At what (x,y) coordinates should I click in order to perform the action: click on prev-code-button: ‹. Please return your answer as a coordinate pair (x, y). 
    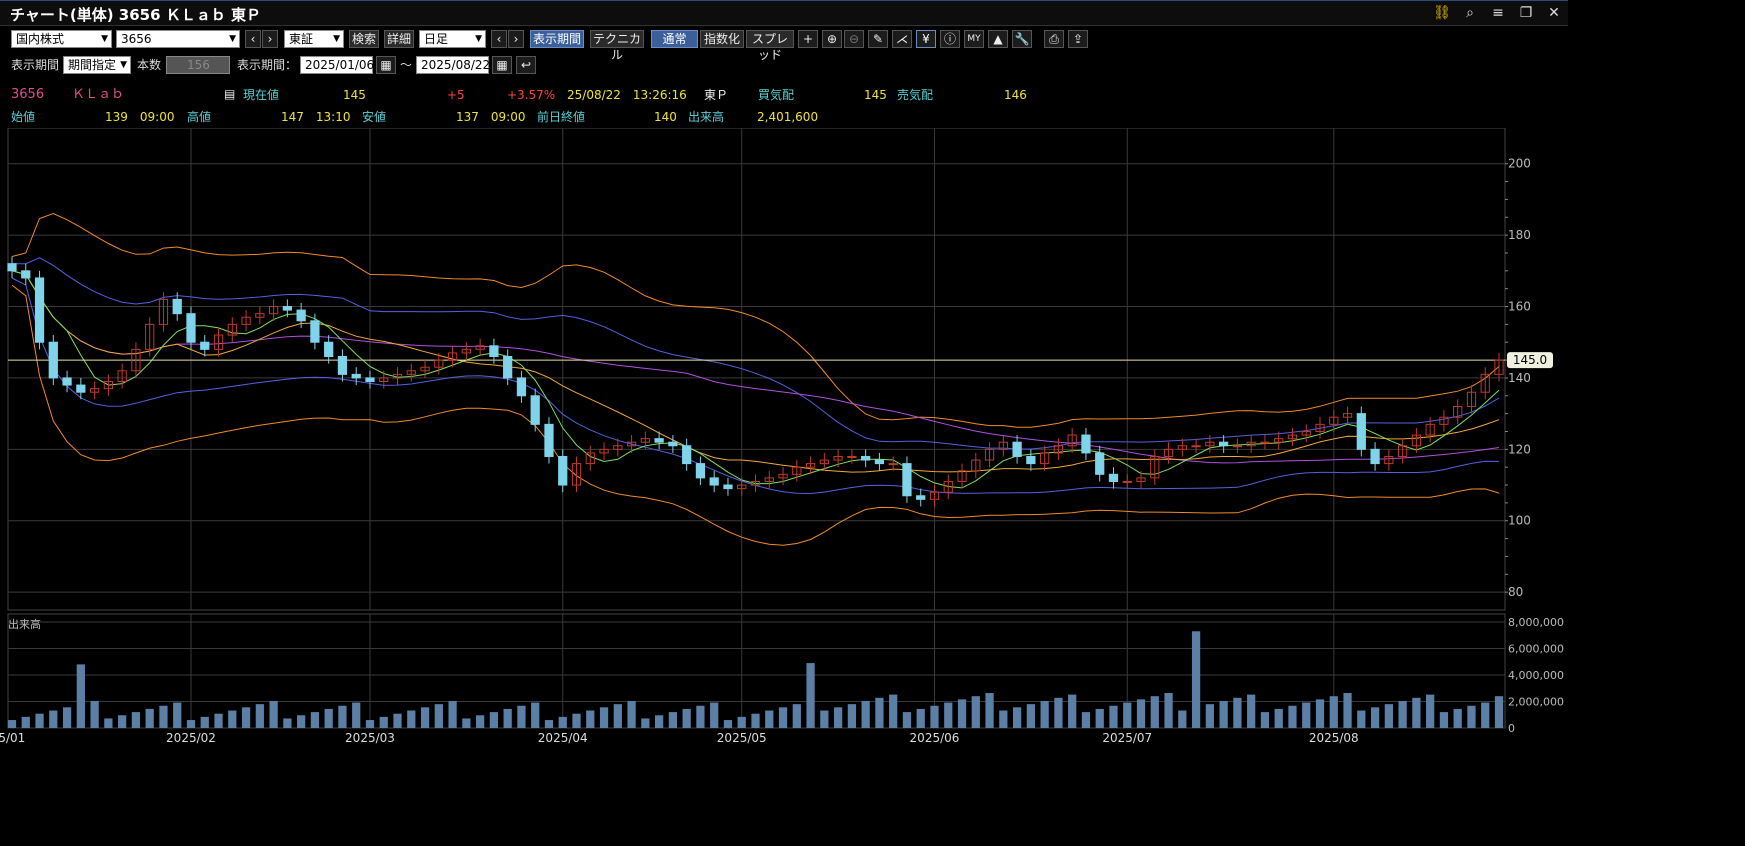
    Looking at the image, I should click on (253, 39).